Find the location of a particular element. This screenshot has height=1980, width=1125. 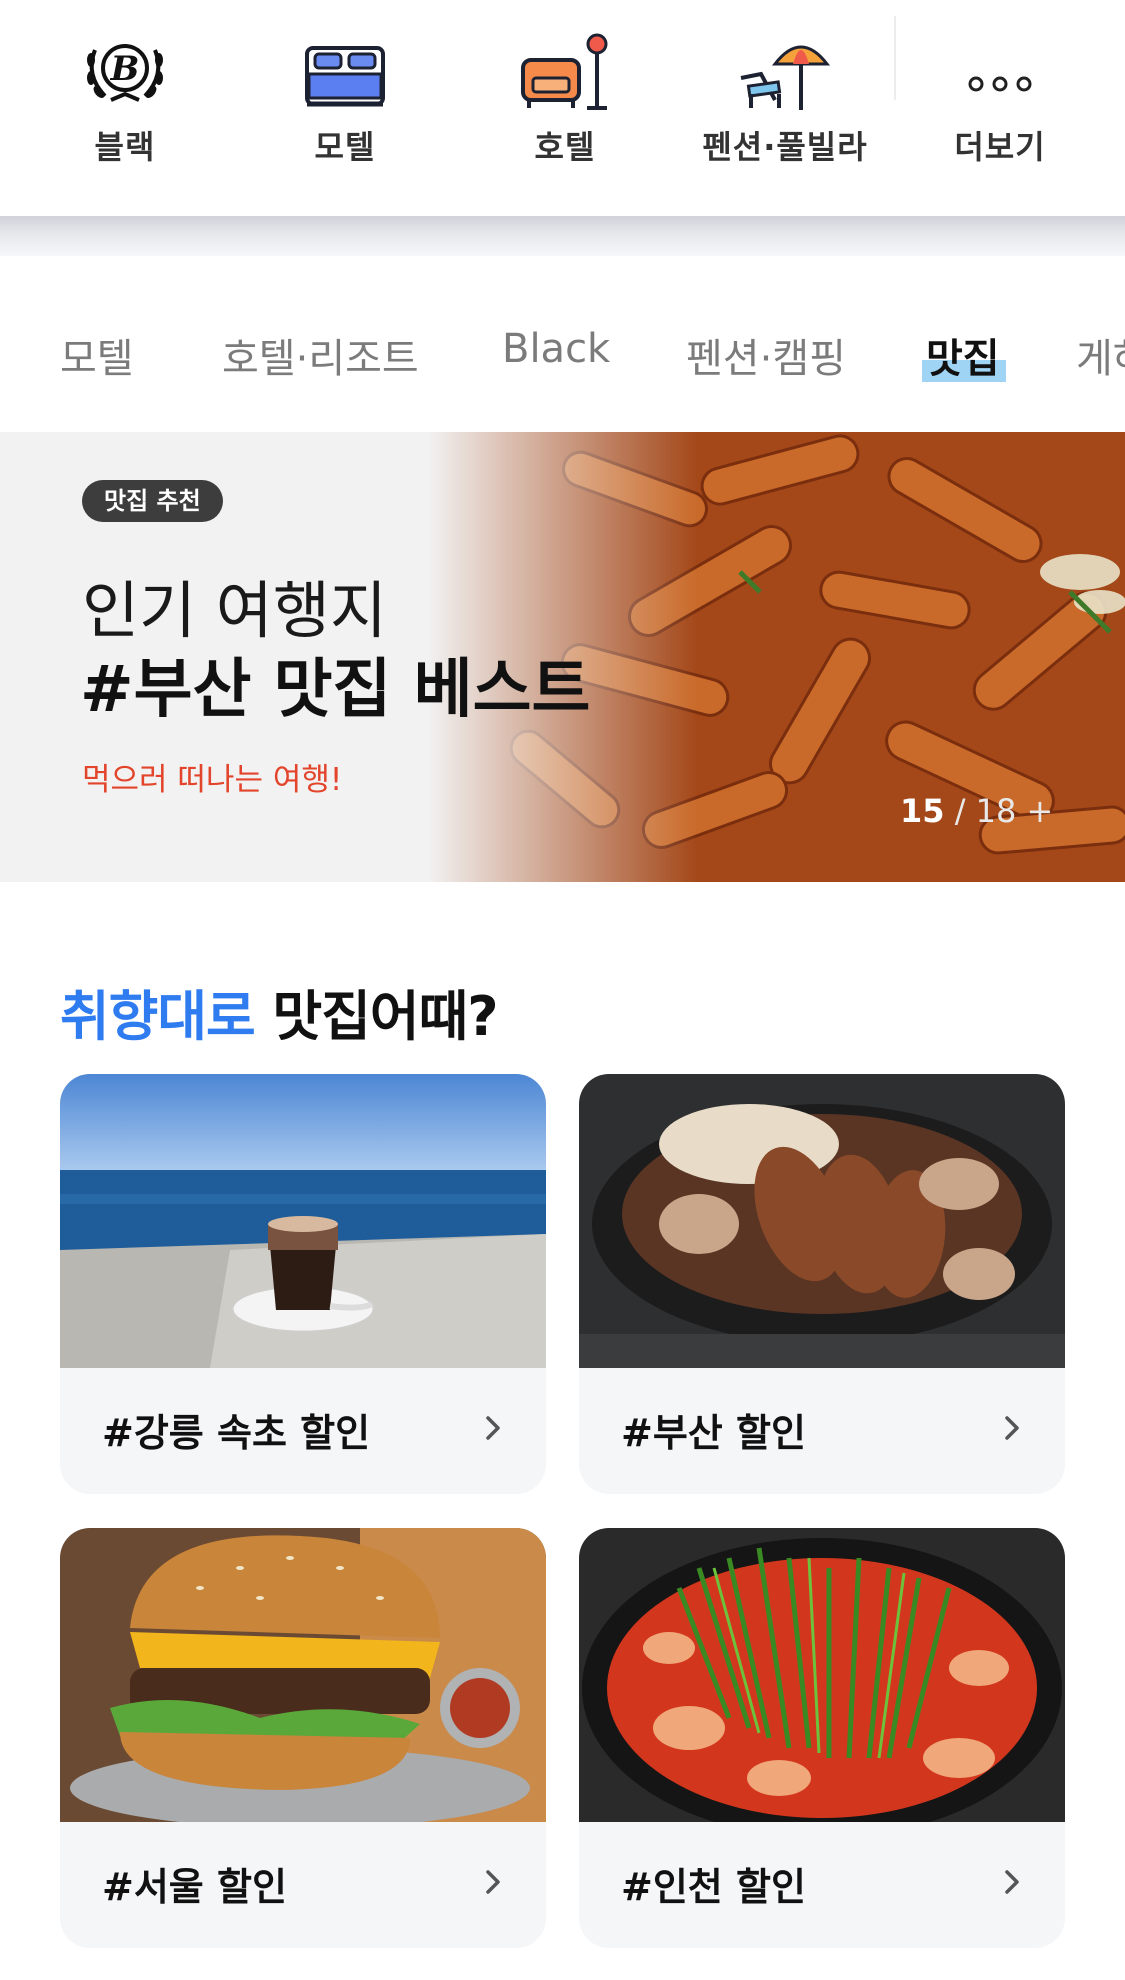

category-pension: 펜션·풀빌라 is located at coordinates (785, 97).